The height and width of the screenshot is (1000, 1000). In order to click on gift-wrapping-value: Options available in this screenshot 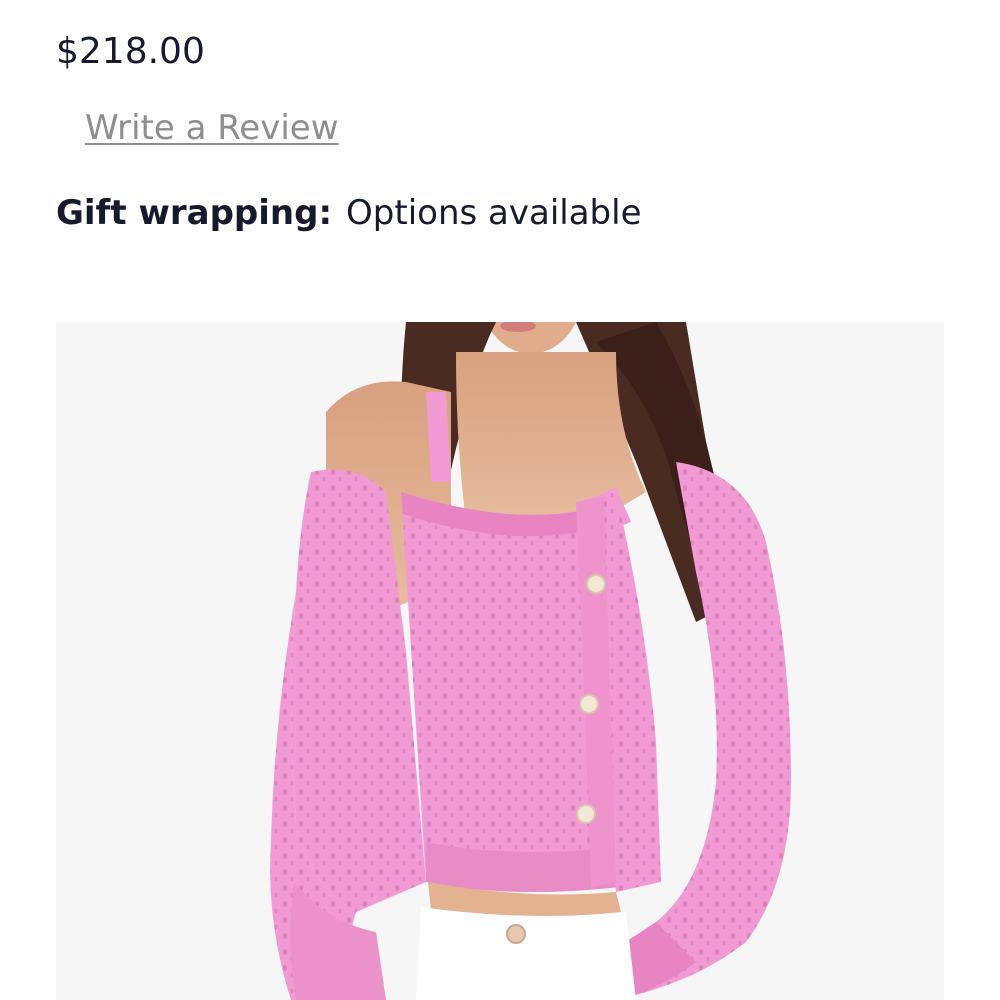, I will do `click(494, 213)`.